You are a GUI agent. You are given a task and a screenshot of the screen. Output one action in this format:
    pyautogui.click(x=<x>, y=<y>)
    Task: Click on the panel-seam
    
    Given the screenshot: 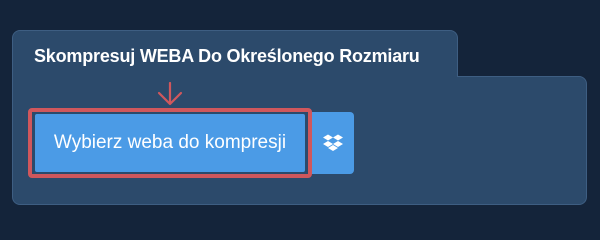 What is the action you would take?
    pyautogui.click(x=235, y=77)
    